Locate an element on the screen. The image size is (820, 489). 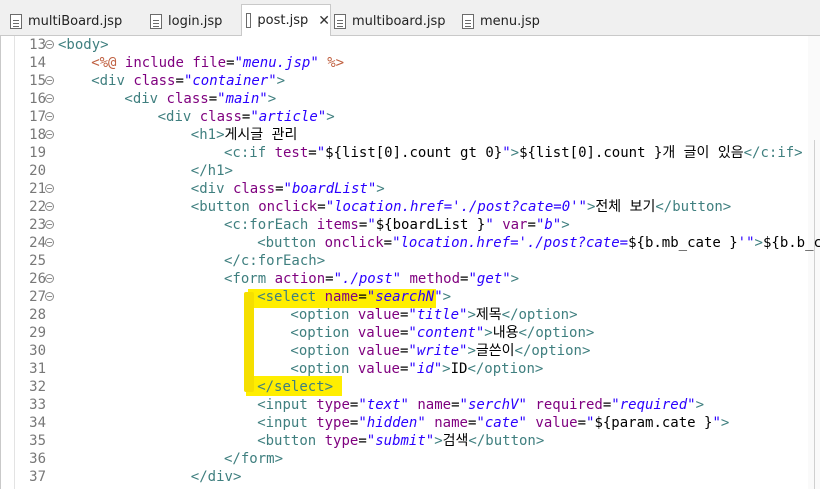
code-token: <div is located at coordinates (112, 81).